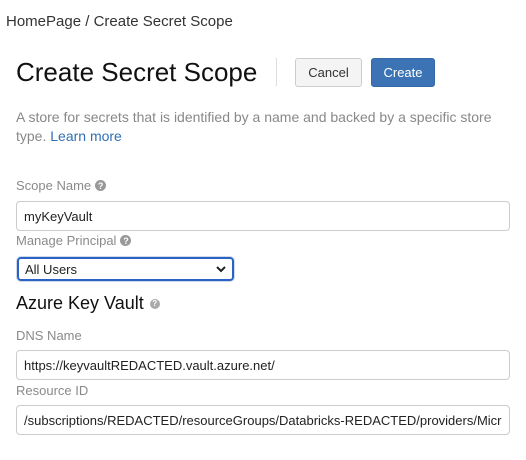 The width and height of the screenshot is (526, 460). What do you see at coordinates (43, 21) in the screenshot?
I see `breadcrumb-home-link: HomePage` at bounding box center [43, 21].